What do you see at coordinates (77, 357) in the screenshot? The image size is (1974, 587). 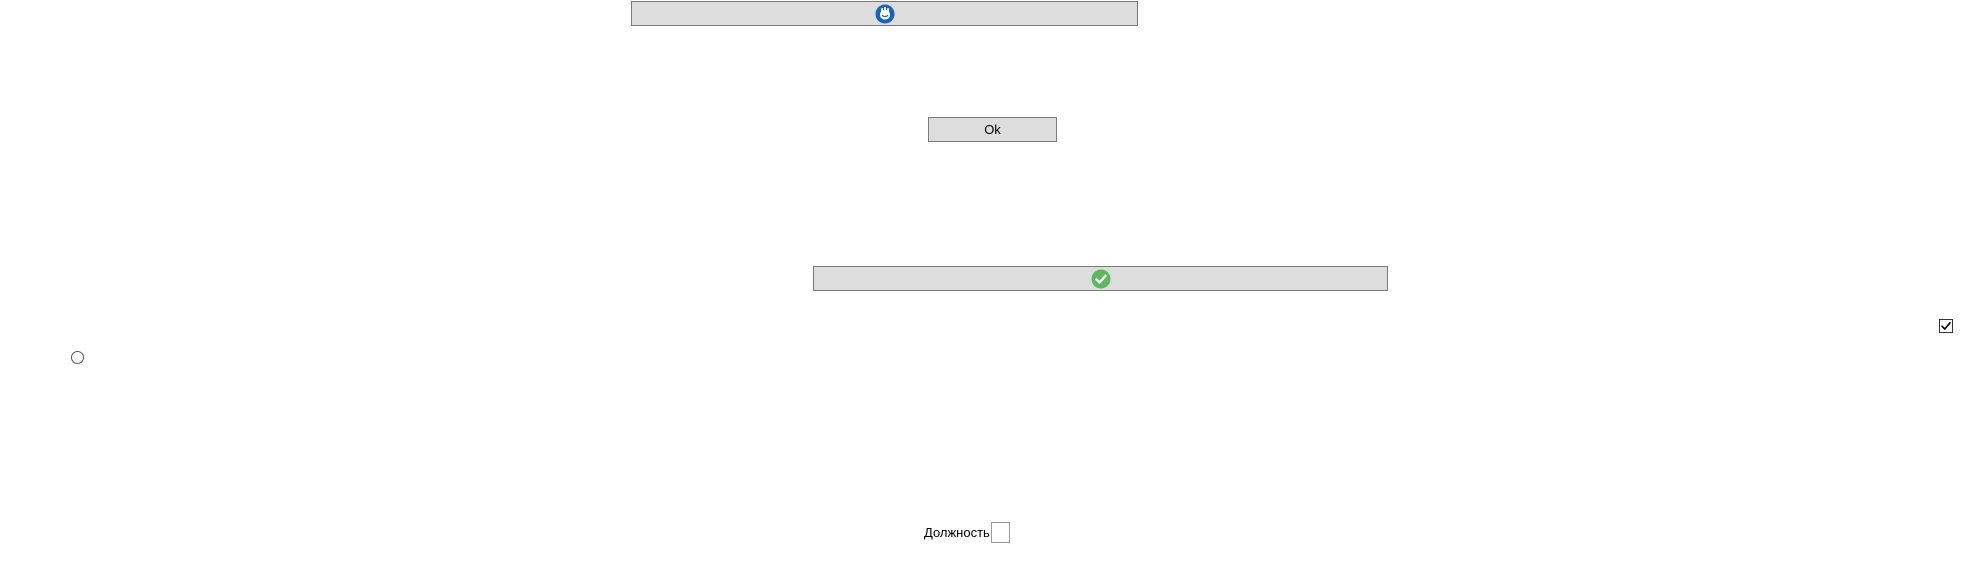 I see `radio-button` at bounding box center [77, 357].